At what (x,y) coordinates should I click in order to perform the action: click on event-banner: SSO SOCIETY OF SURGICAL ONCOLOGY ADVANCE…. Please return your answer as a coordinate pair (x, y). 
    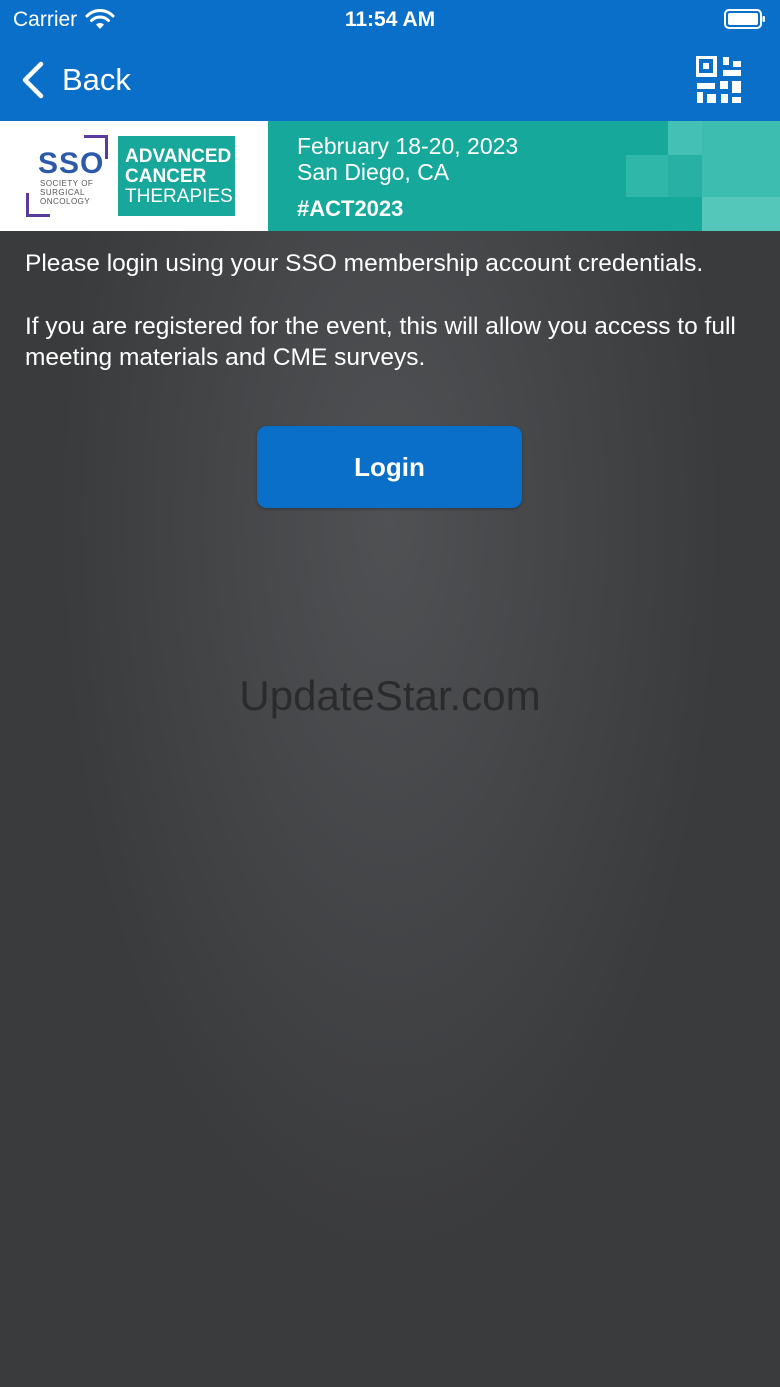
    Looking at the image, I should click on (390, 176).